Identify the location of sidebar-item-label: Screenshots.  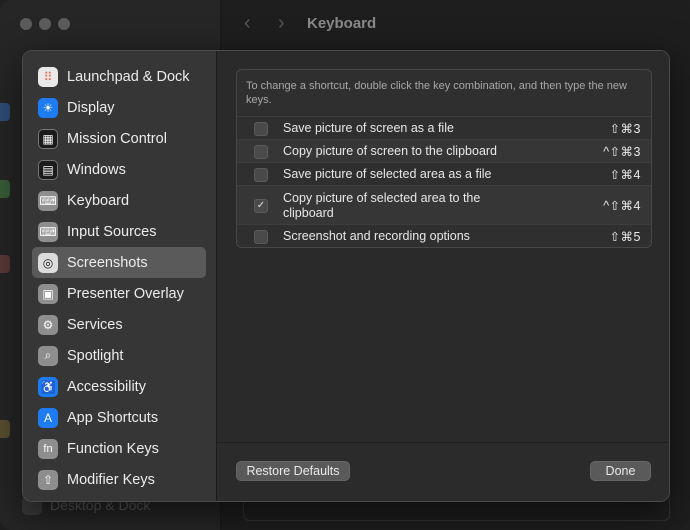
(107, 262).